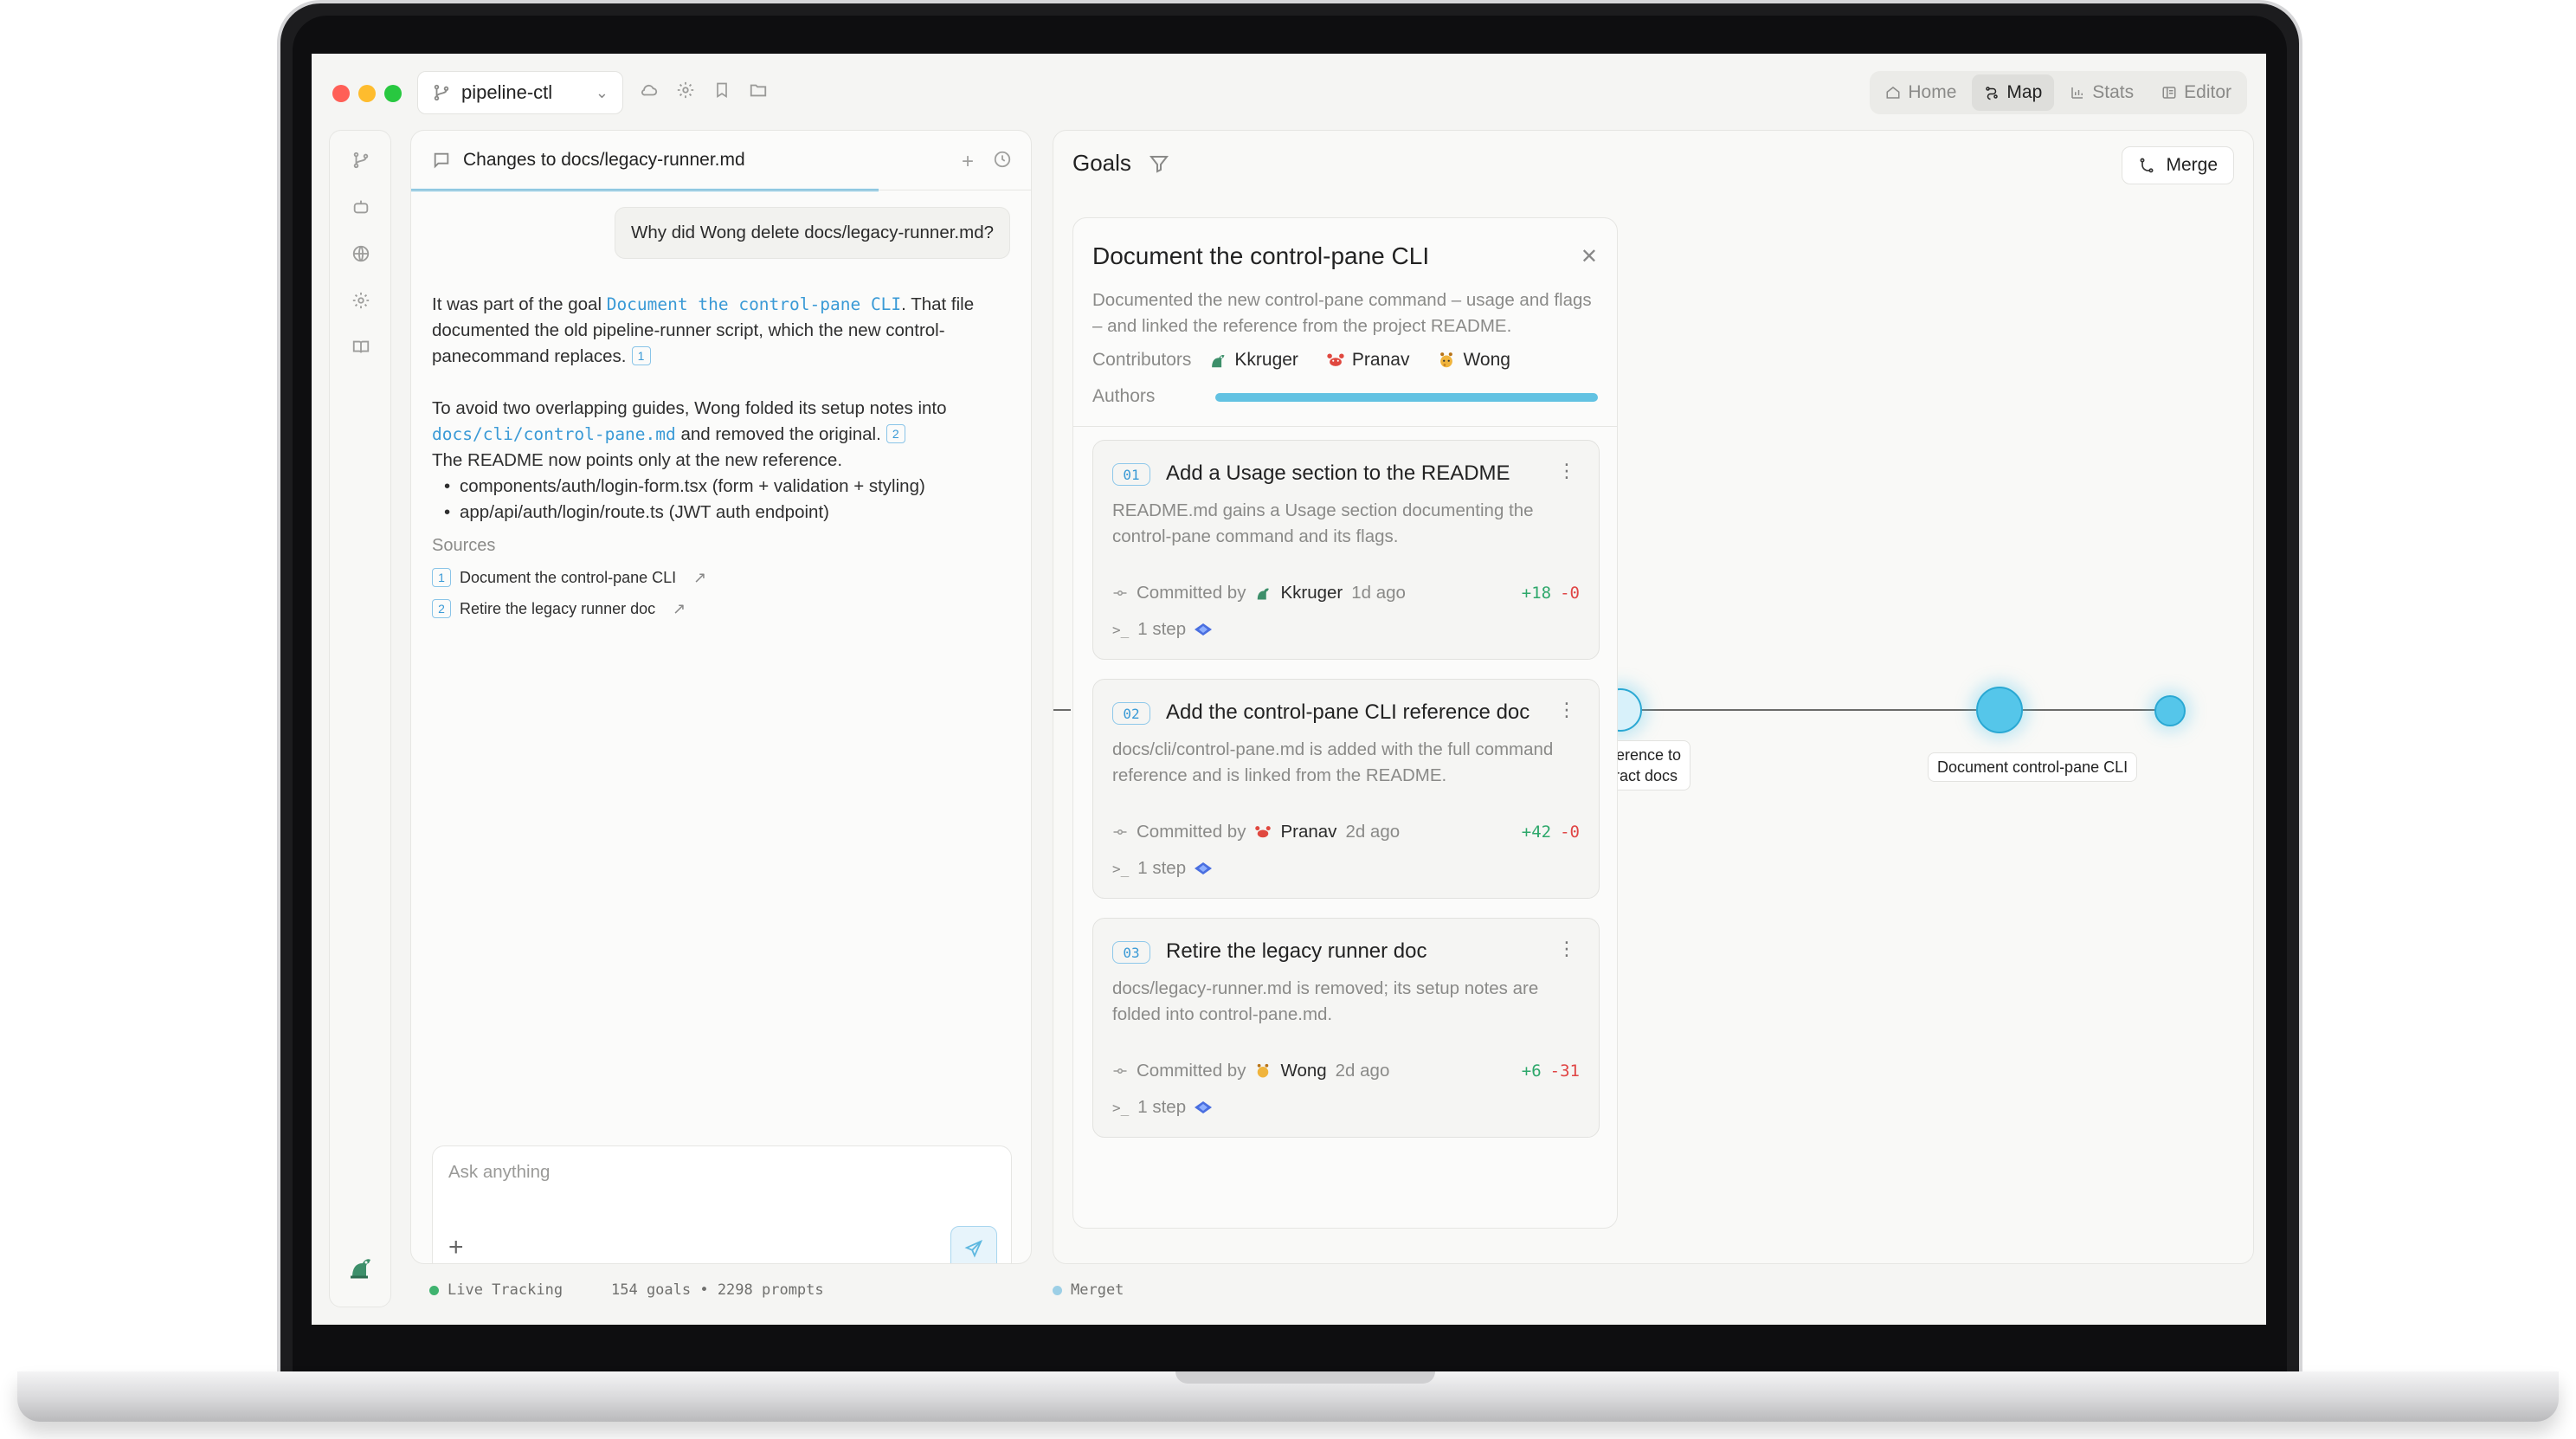 The image size is (2576, 1439). I want to click on authors-label: Authors, so click(1124, 396).